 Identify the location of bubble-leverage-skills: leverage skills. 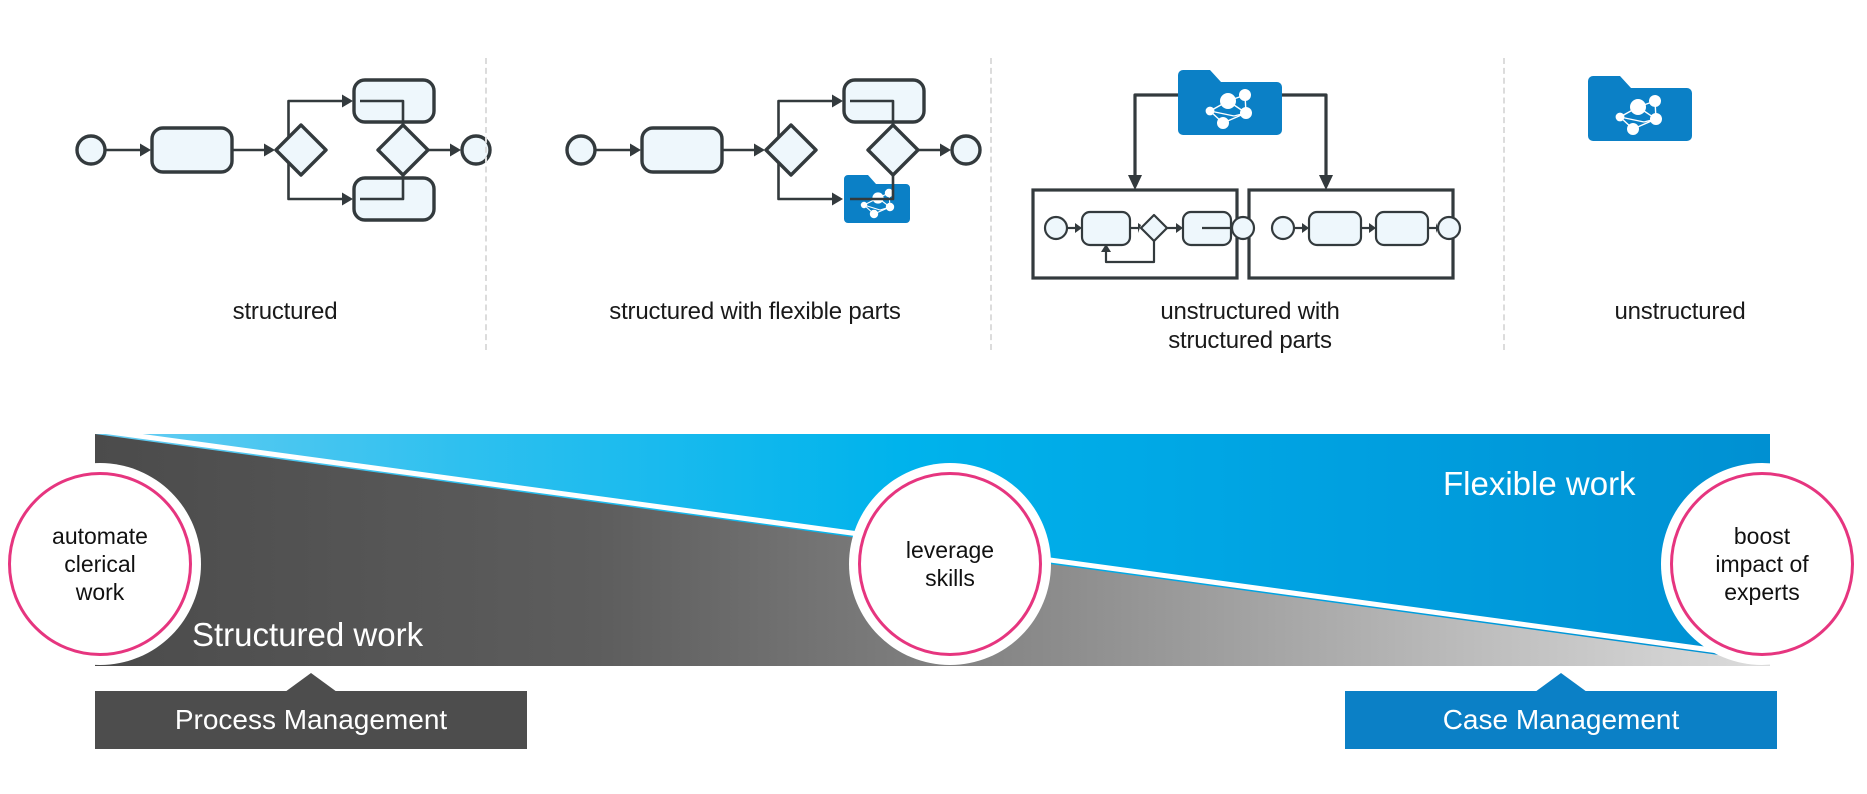
(950, 564).